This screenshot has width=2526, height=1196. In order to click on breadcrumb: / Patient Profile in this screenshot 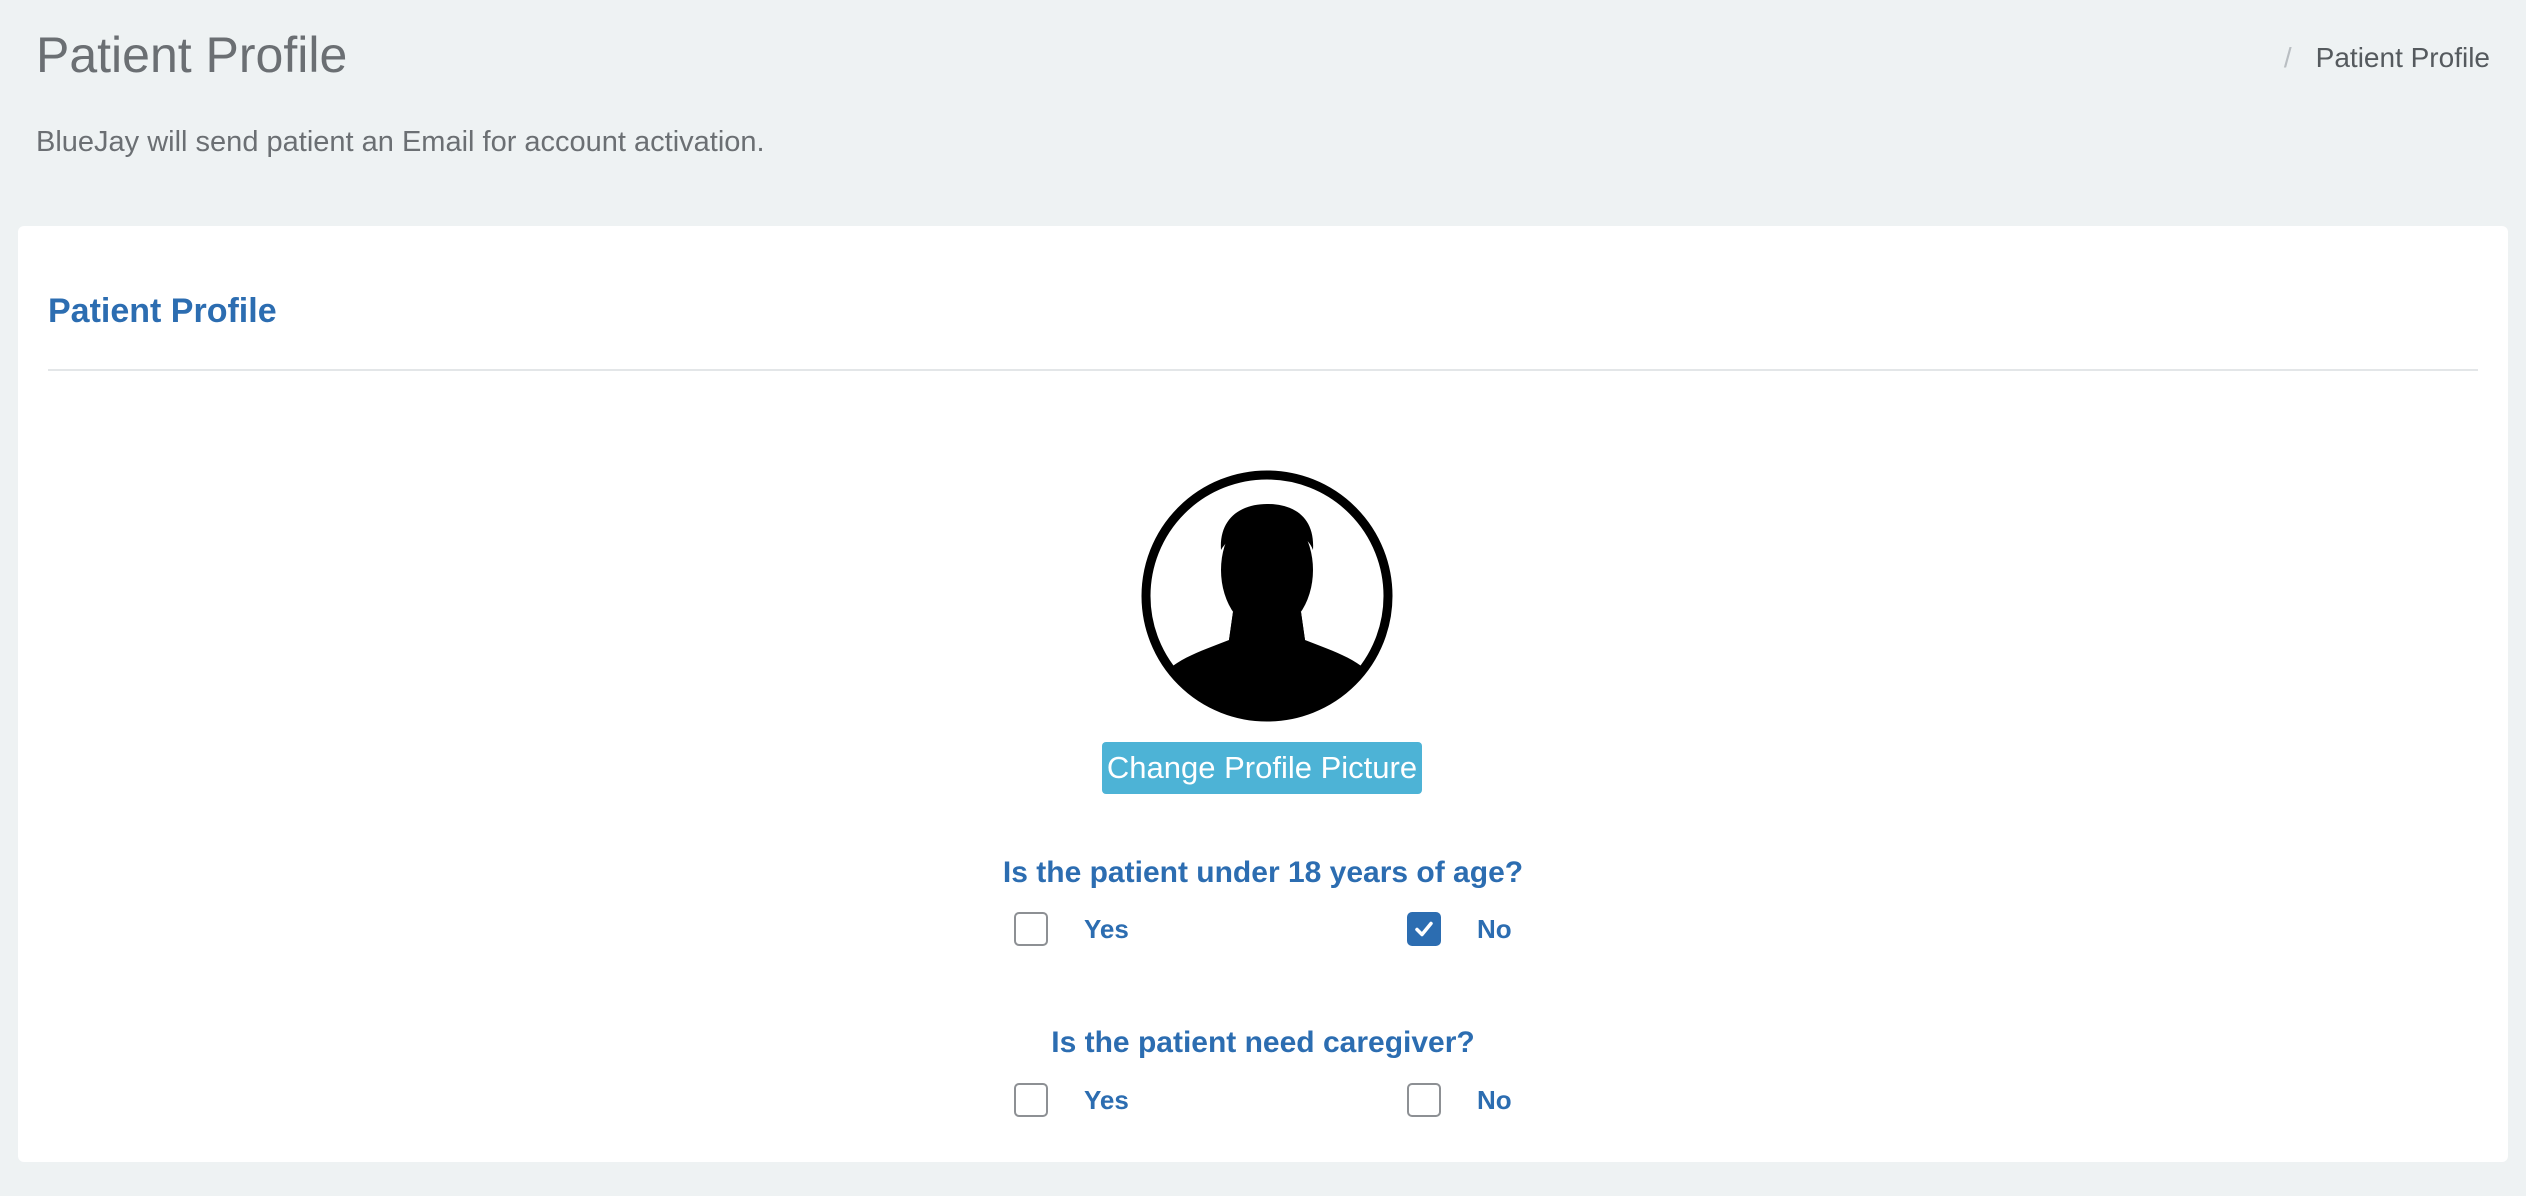, I will do `click(2387, 58)`.